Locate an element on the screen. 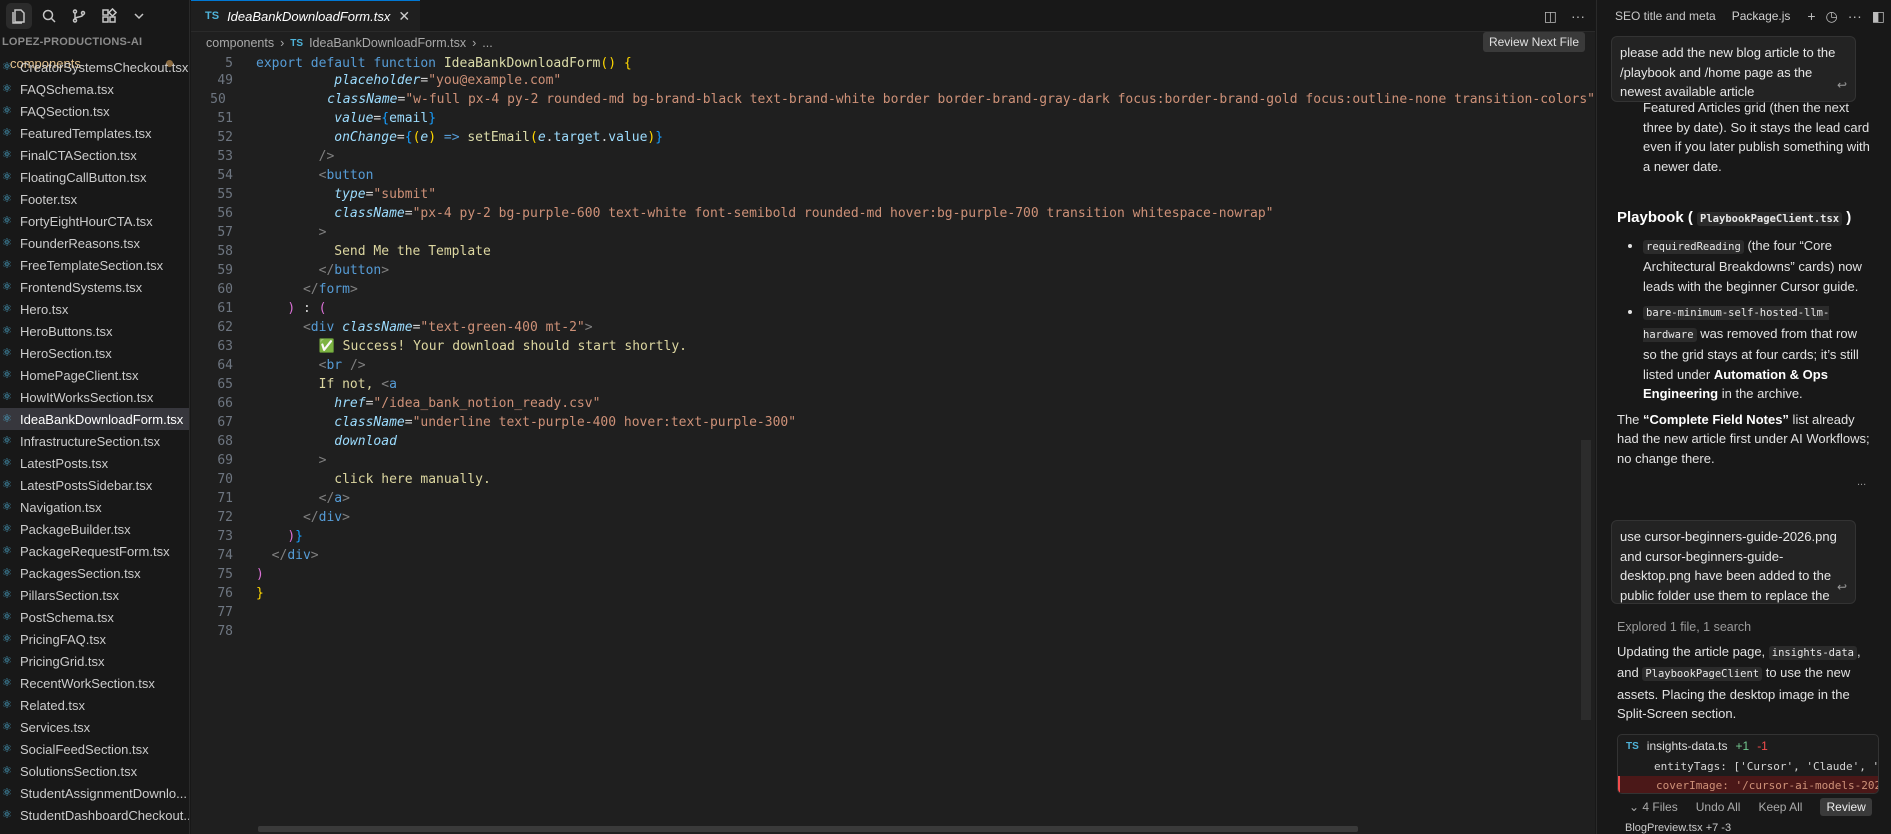 The image size is (1891, 834). file-label: RecentWorkSection.tsx is located at coordinates (87, 683).